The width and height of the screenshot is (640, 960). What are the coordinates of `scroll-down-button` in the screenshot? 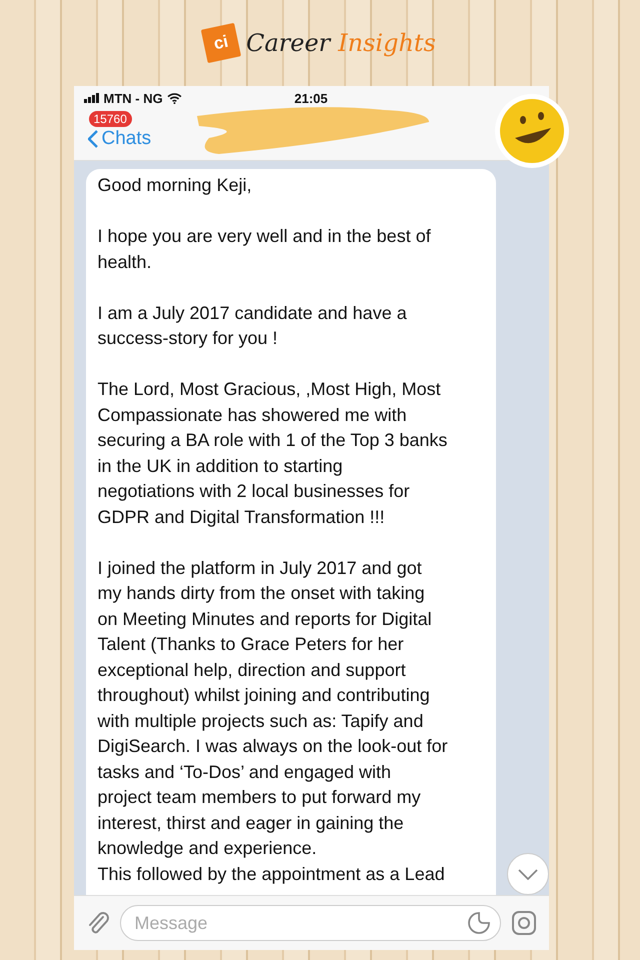 It's located at (527, 874).